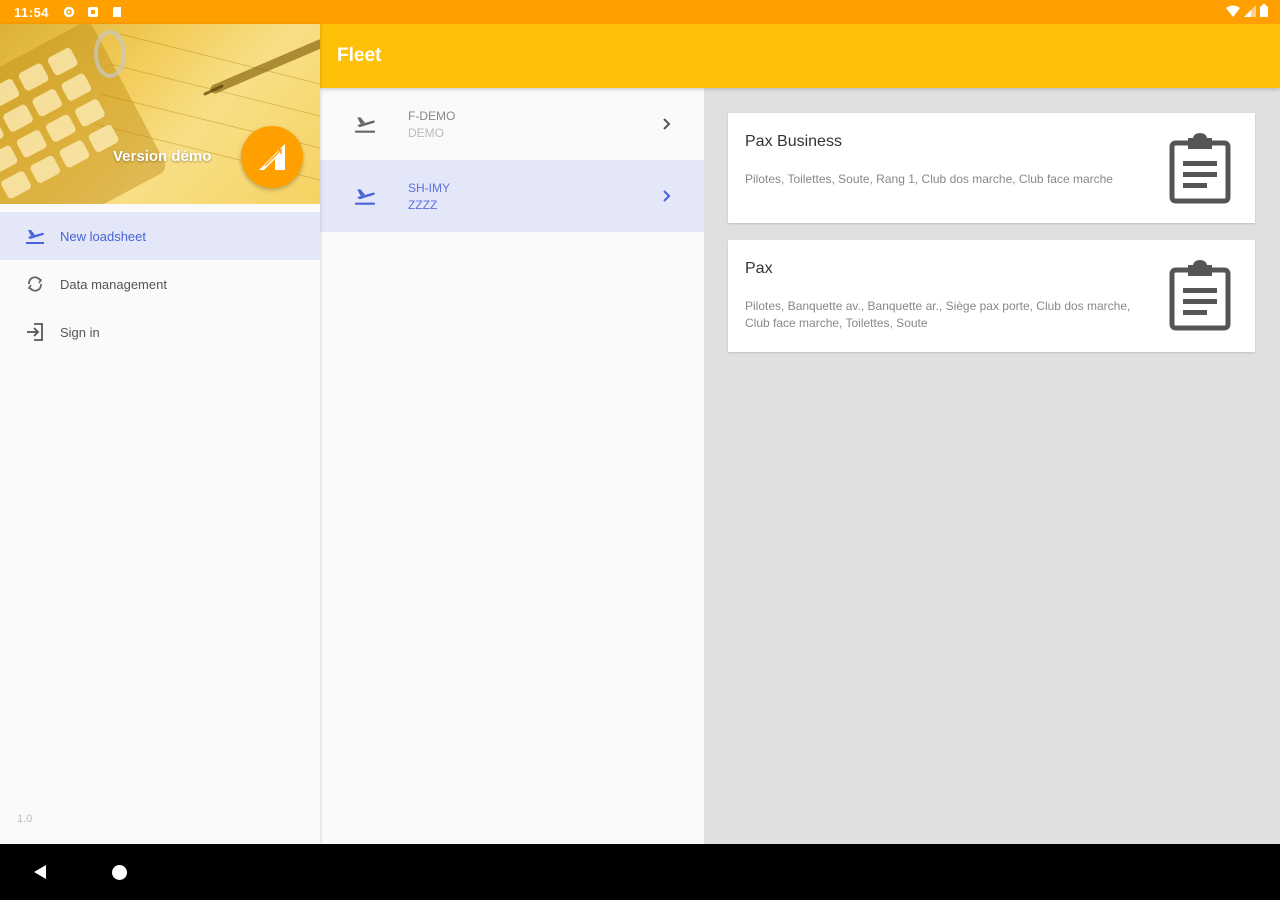  What do you see at coordinates (80, 332) in the screenshot?
I see `menu-item-label: Sign in` at bounding box center [80, 332].